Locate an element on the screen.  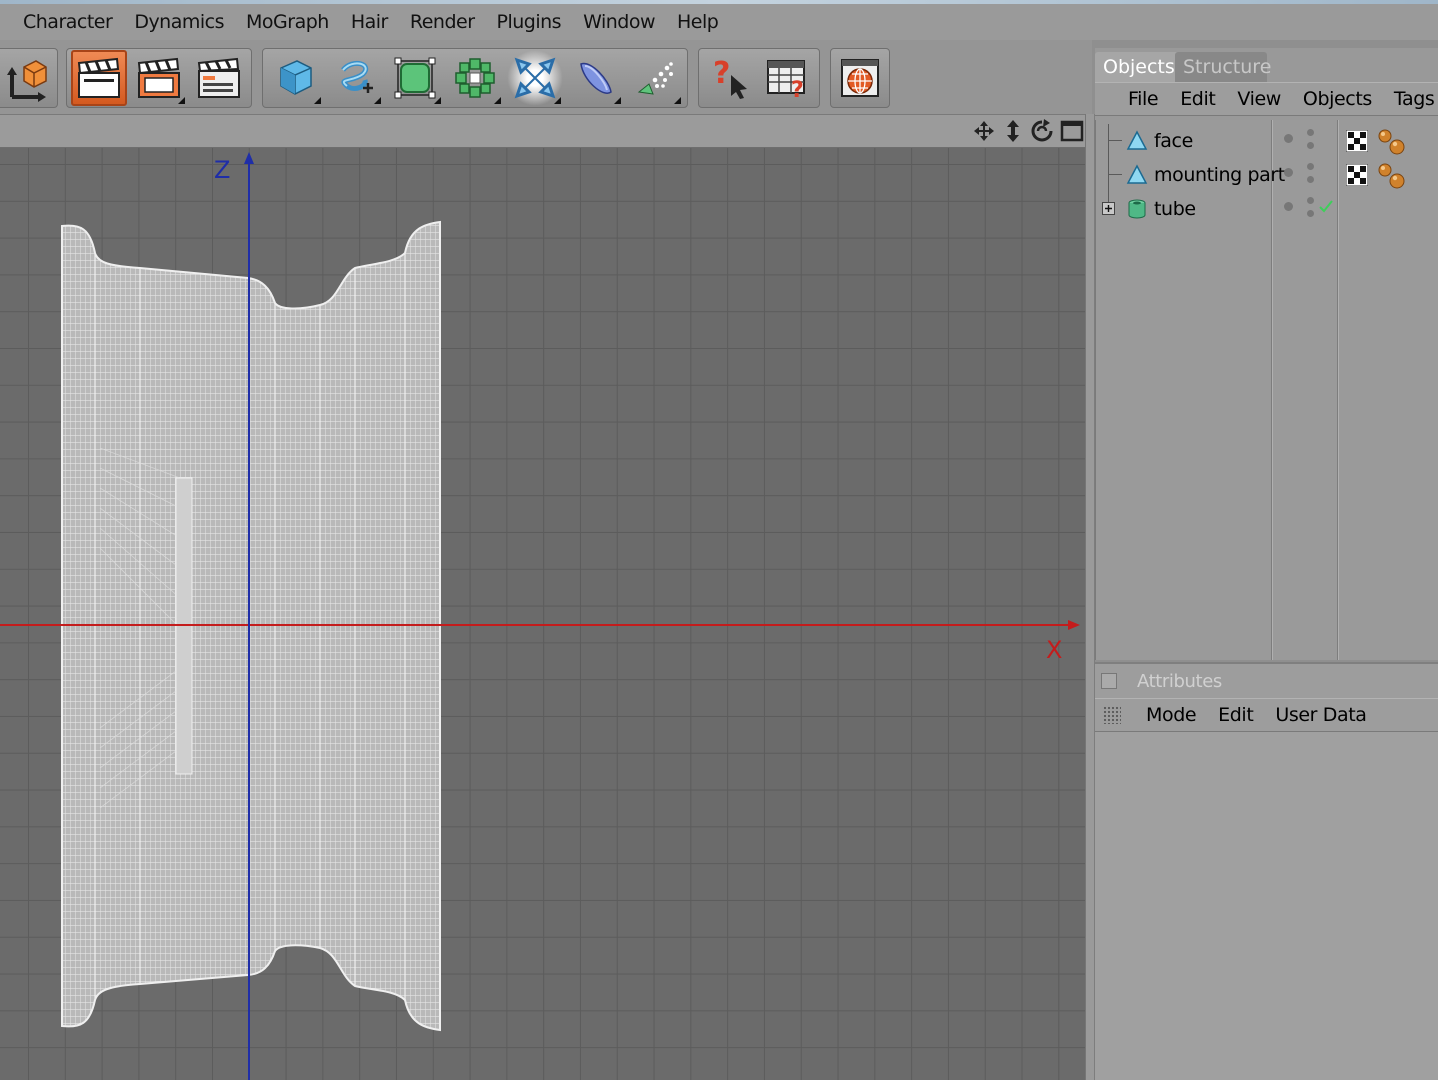
attributes-menu-user-data: User Data is located at coordinates (1320, 715).